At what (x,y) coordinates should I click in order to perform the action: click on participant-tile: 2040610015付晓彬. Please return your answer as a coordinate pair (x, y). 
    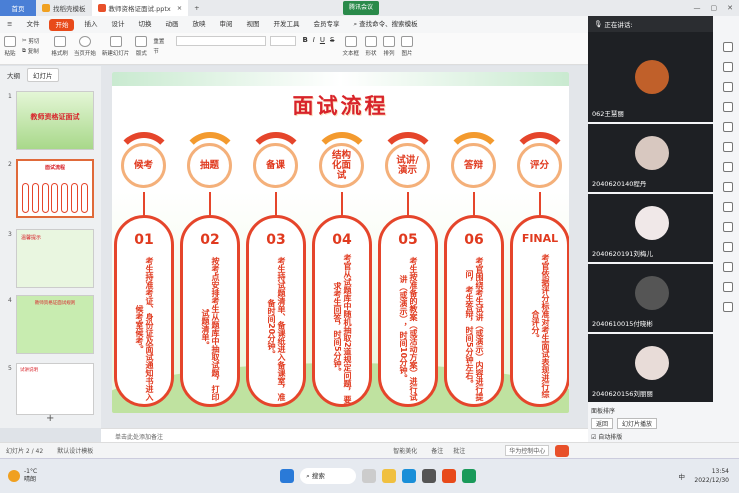
    Looking at the image, I should click on (650, 298).